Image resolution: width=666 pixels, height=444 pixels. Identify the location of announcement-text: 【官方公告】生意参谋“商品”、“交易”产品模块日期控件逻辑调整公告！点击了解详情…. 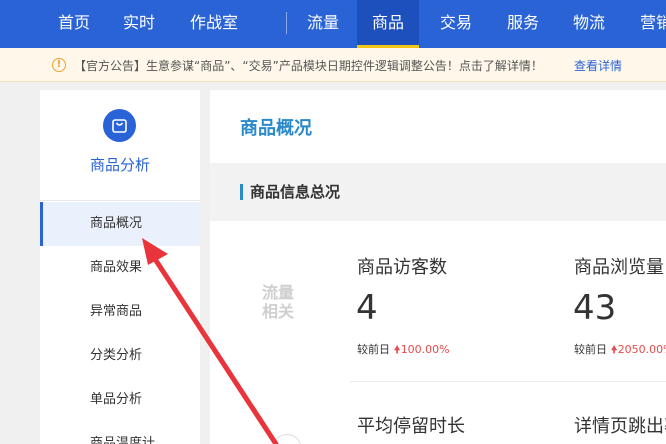
(308, 66).